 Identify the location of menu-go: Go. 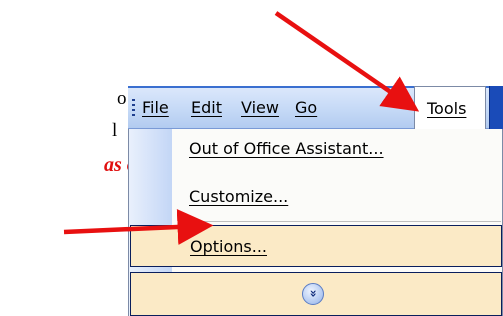
(306, 108).